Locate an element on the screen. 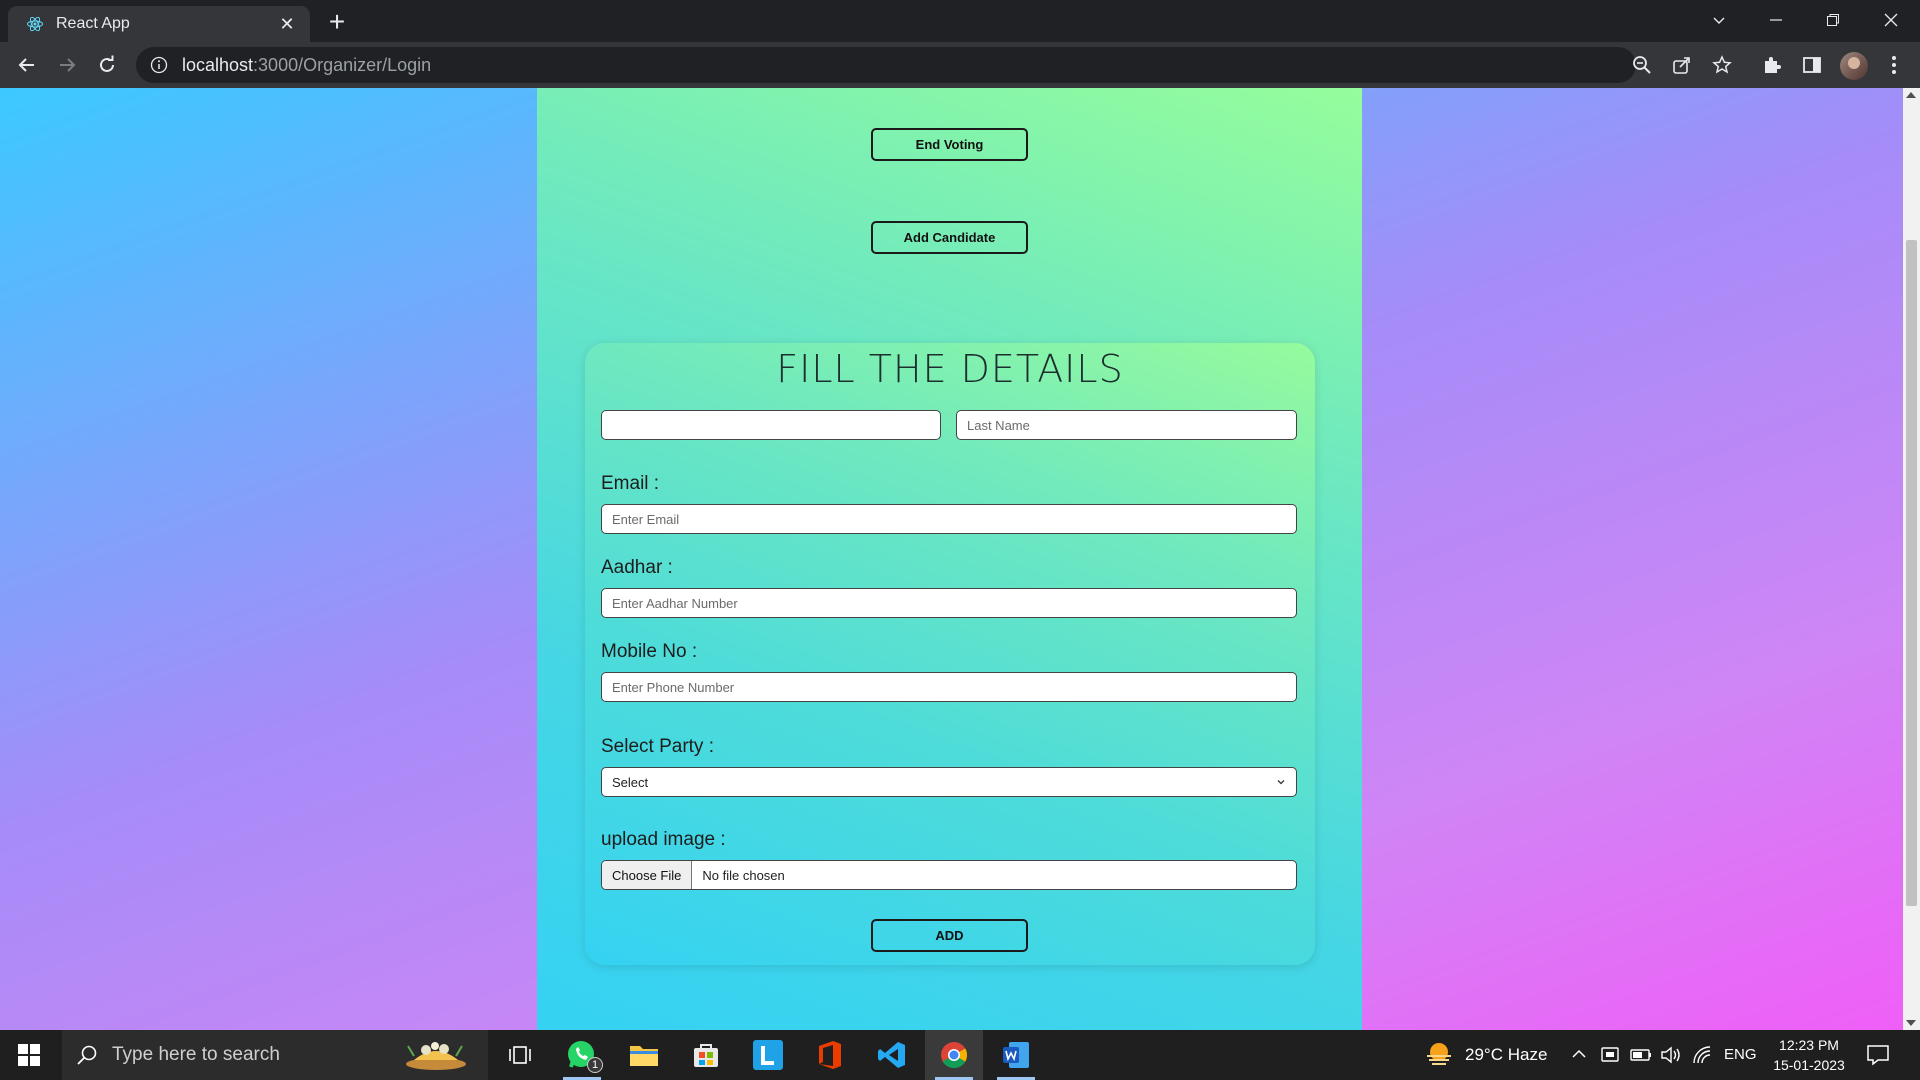 The width and height of the screenshot is (1920, 1080). react-logo-icon is located at coordinates (35, 24).